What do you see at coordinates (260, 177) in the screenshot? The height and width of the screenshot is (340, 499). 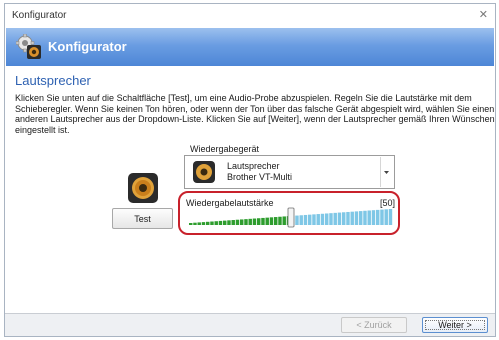 I see `device-name-line2: Brother VT-Multi` at bounding box center [260, 177].